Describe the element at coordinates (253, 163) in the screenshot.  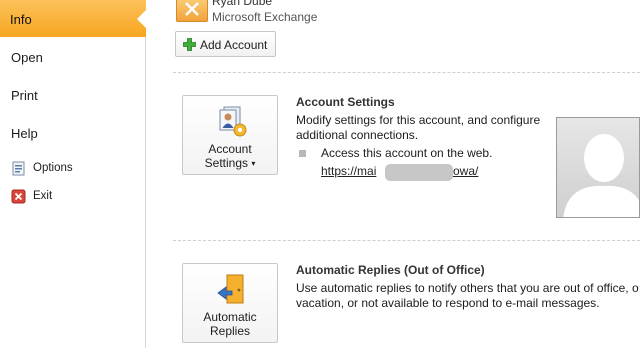
I see `chevron-down-icon: ▾` at that location.